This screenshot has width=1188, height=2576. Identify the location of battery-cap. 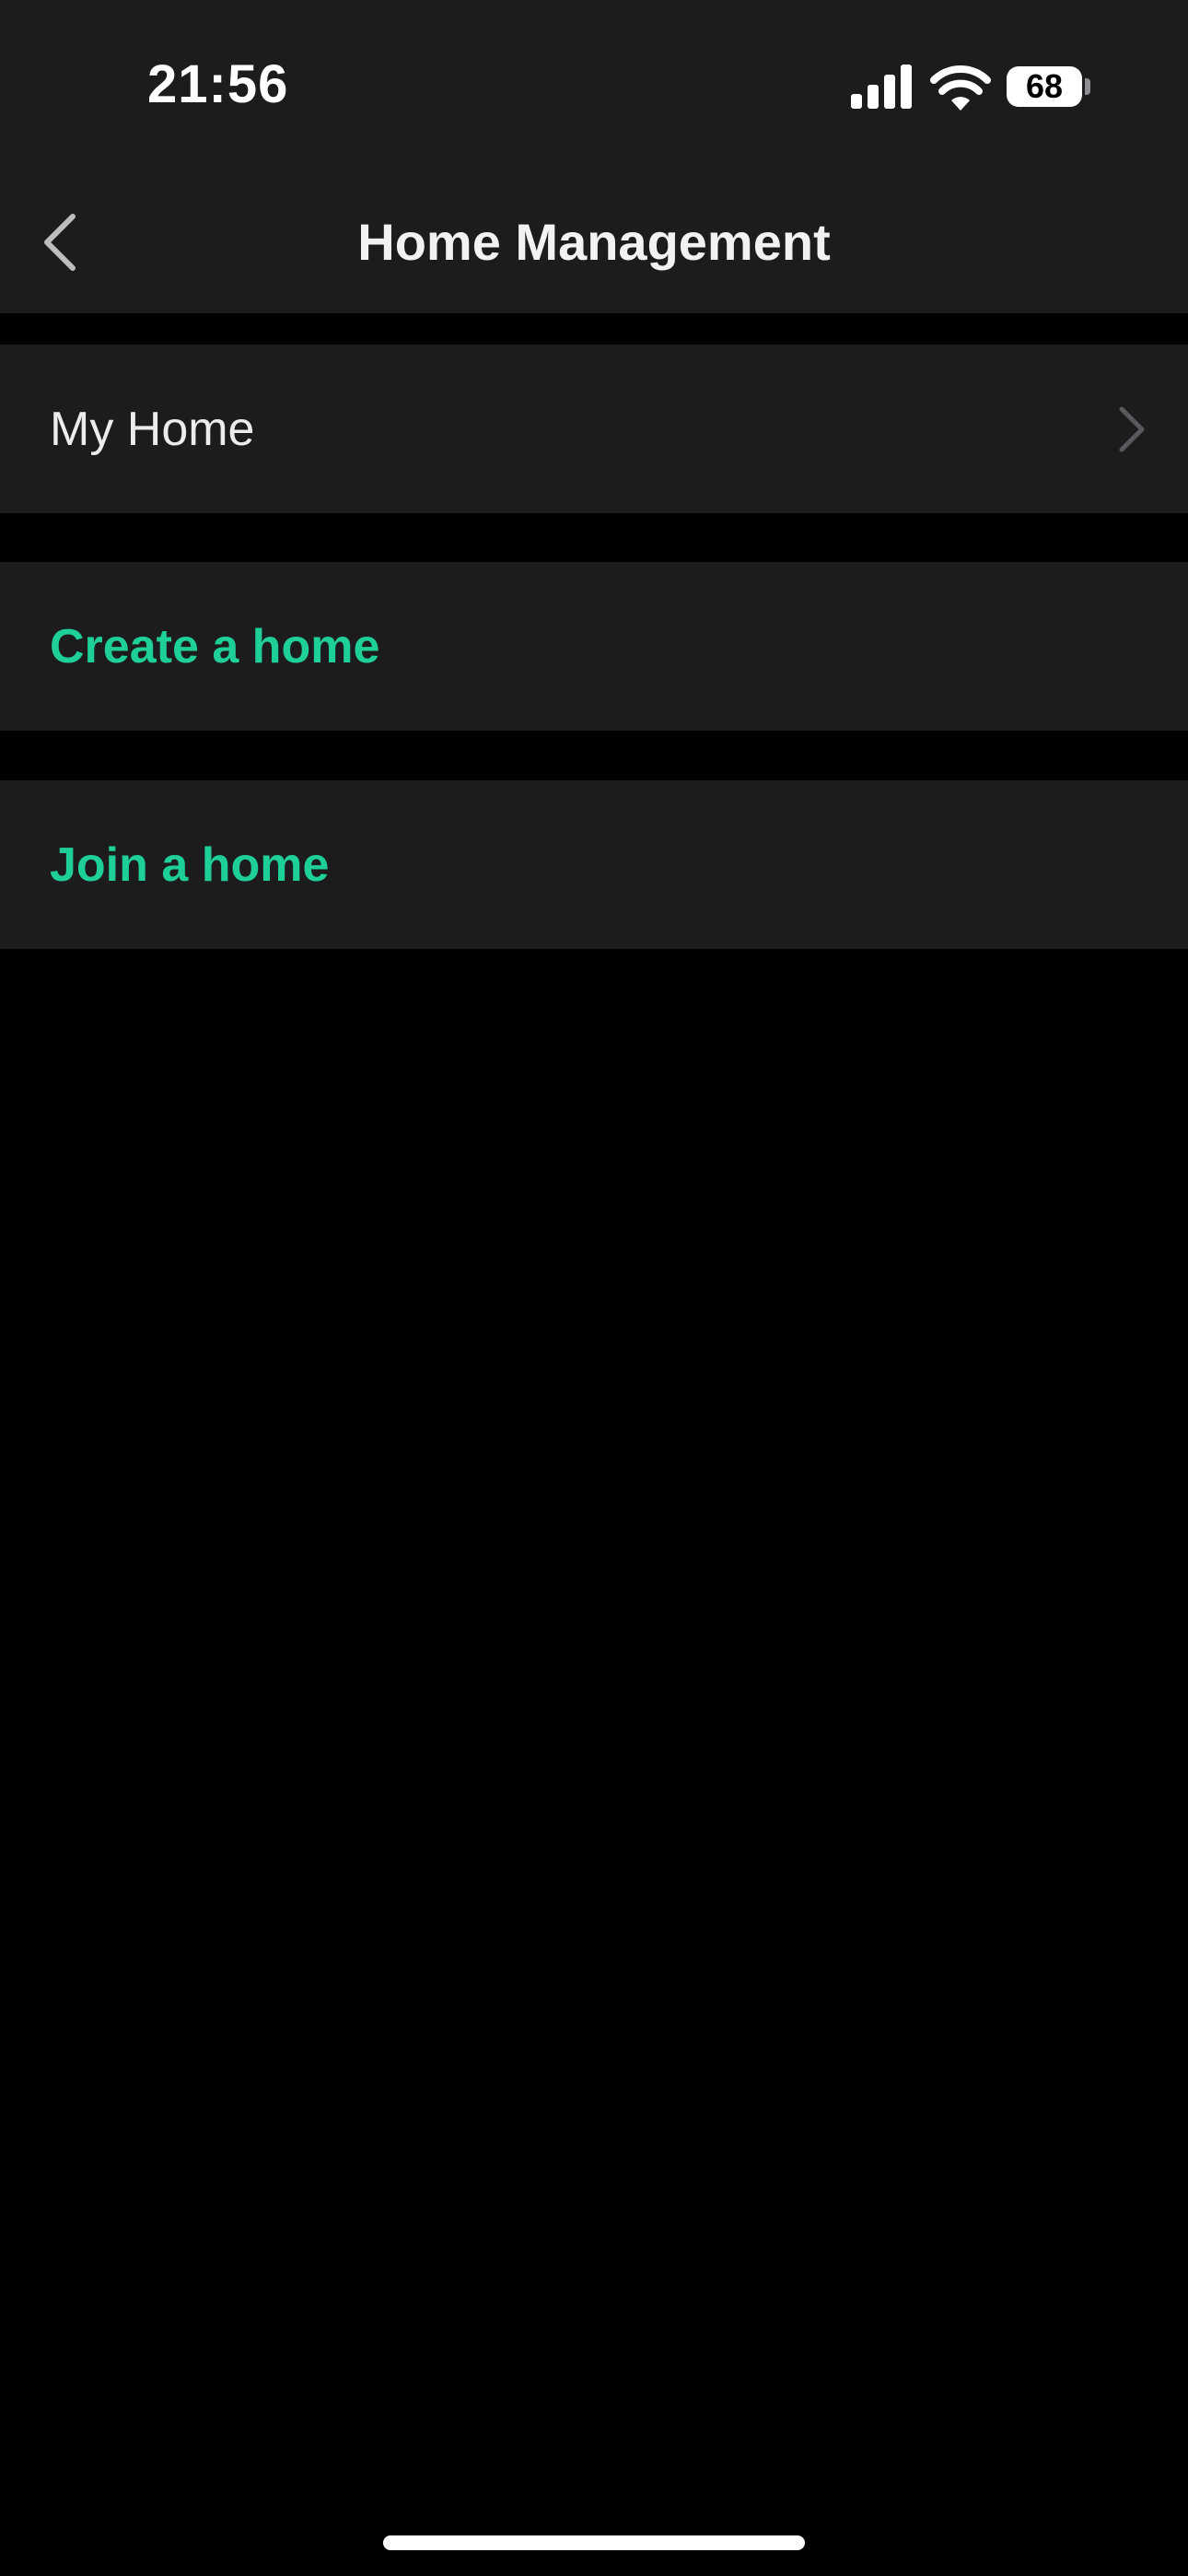
(1087, 86).